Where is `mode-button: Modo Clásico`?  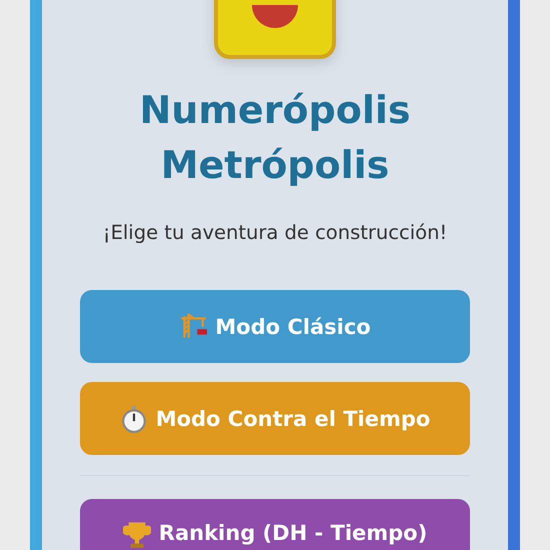 mode-button: Modo Clásico is located at coordinates (275, 326).